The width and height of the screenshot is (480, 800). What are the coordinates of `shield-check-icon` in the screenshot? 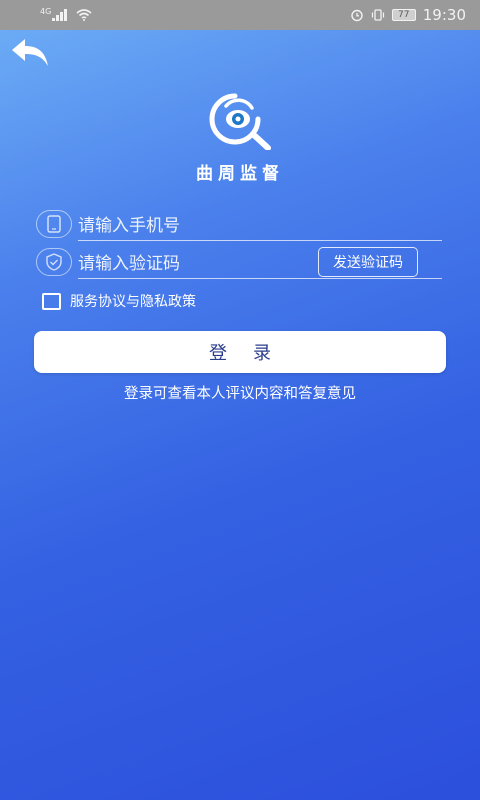 It's located at (54, 262).